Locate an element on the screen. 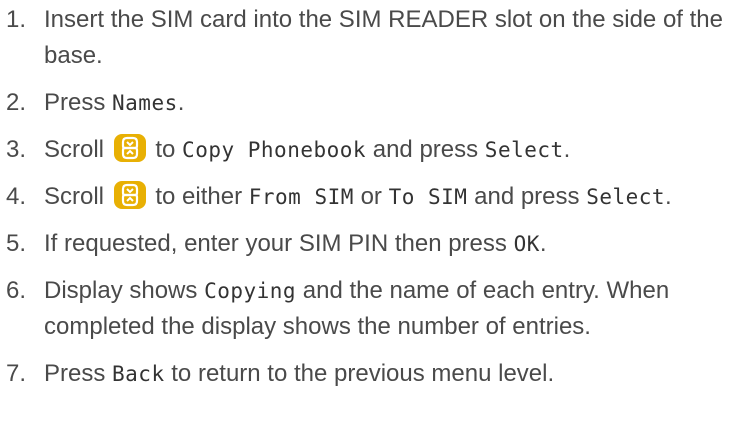 This screenshot has width=751, height=448. step-number: 5. is located at coordinates (16, 243).